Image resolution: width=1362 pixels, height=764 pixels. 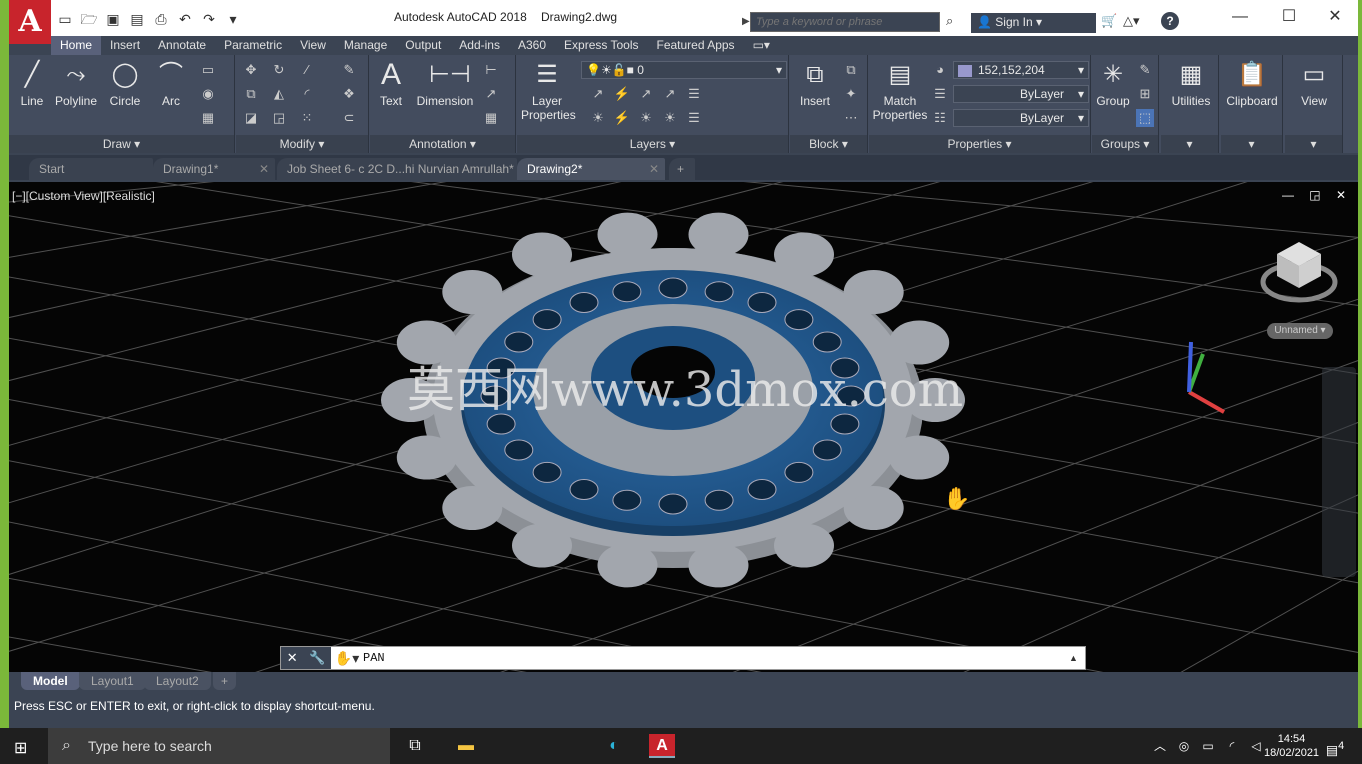 I want to click on polyline-button: ⤳ Polyline, so click(x=76, y=83).